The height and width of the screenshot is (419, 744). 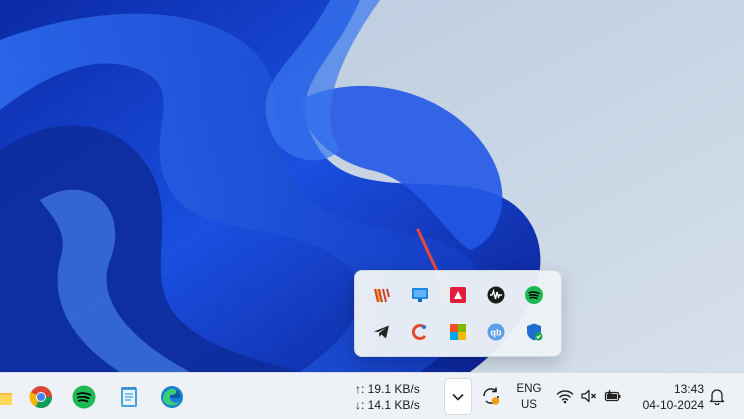 I want to click on windows-security-icon, so click(x=534, y=332).